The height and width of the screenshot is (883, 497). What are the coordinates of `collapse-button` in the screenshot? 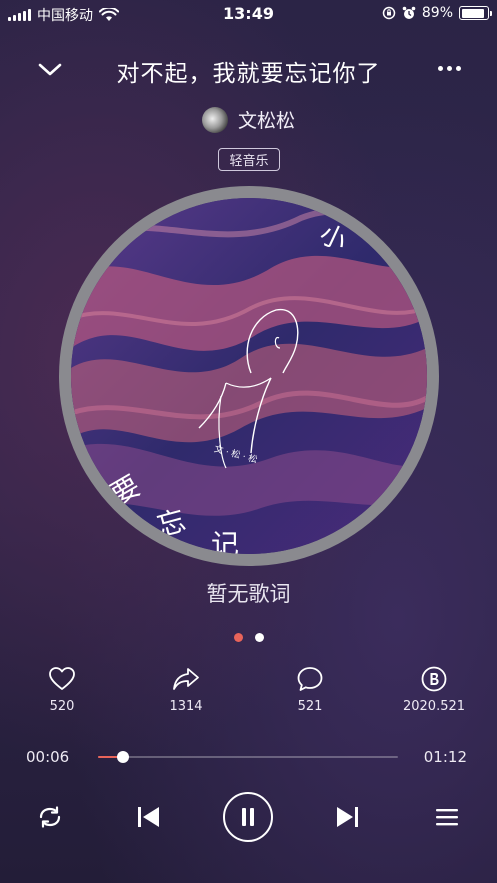 It's located at (50, 70).